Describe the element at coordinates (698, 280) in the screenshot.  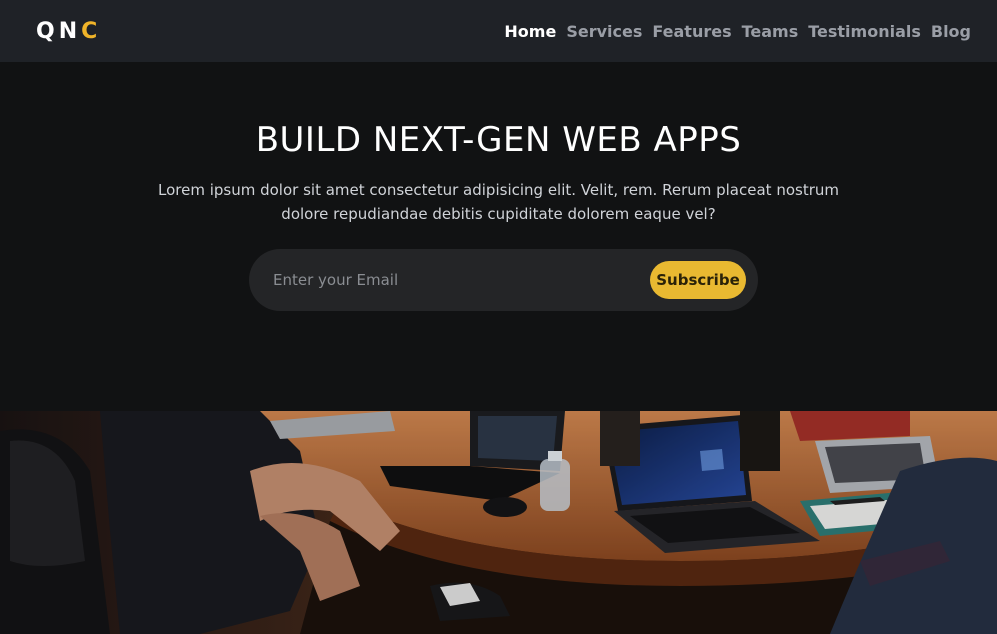
I see `subscribe-button: Subscribe` at that location.